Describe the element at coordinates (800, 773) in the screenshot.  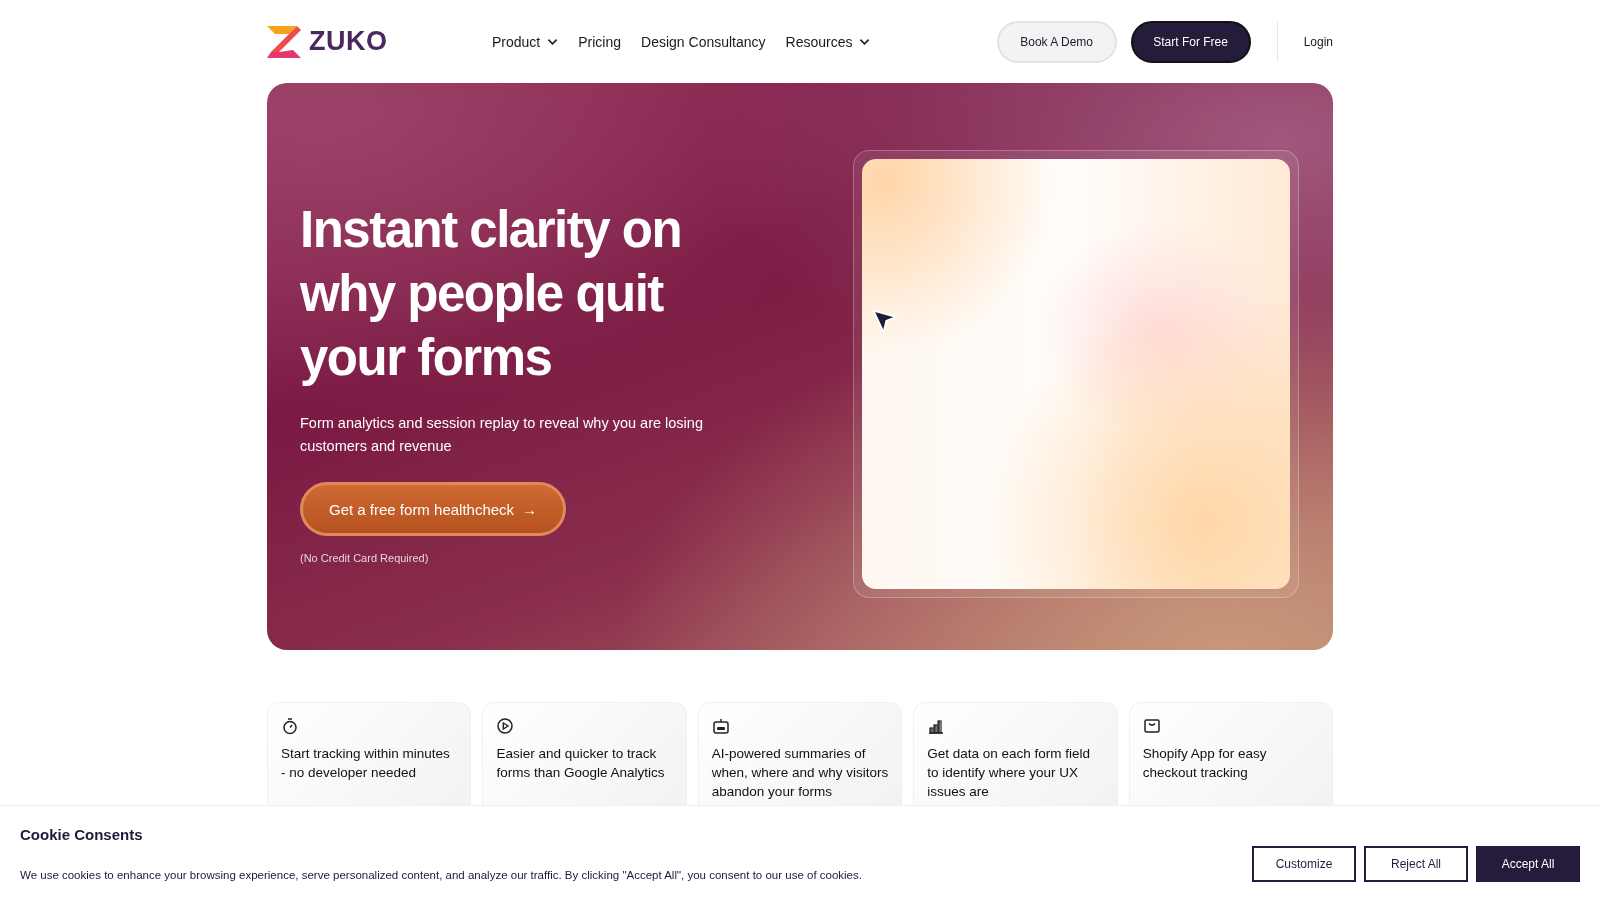
I see `feature-text: AI-powered summaries of when, where and why visitors abandon your forms` at that location.